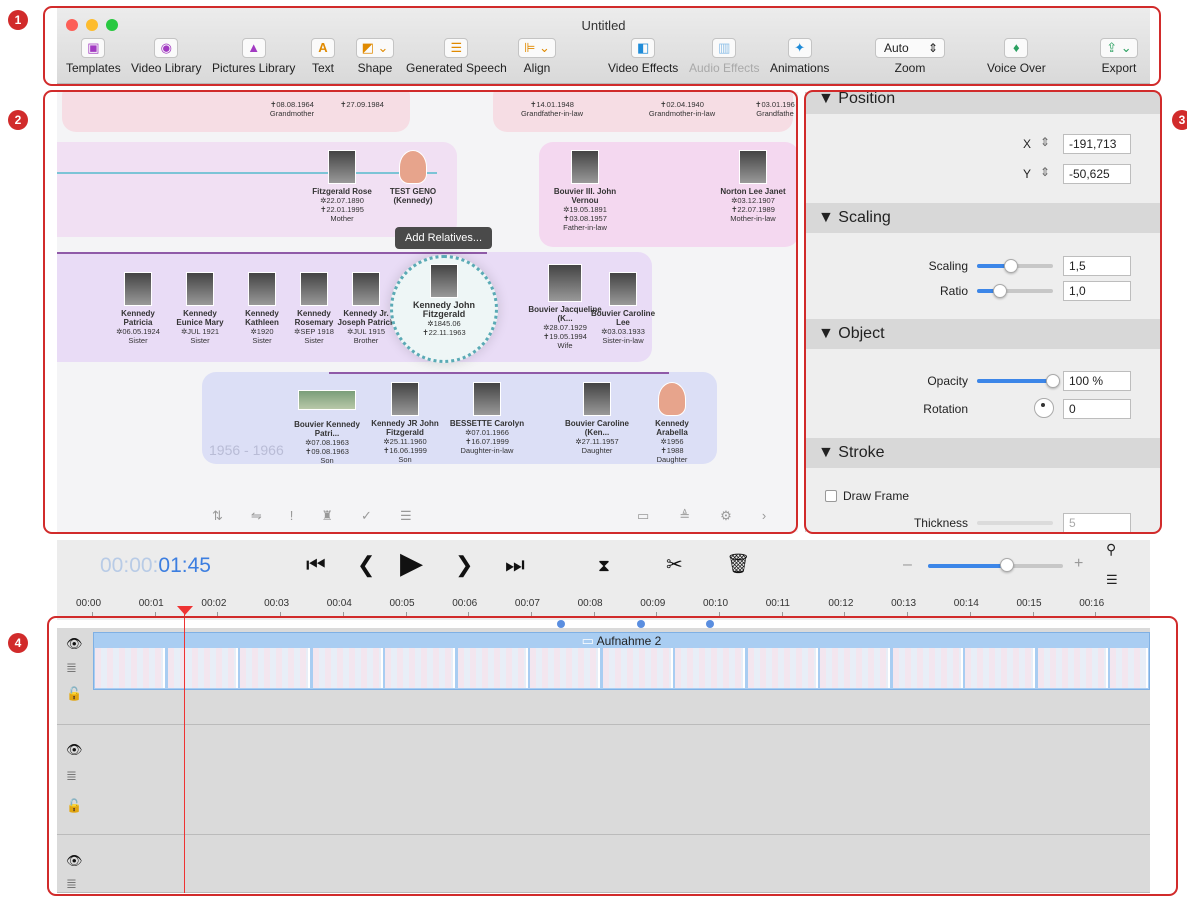 This screenshot has width=1187, height=897. Describe the element at coordinates (674, 564) in the screenshot. I see `scissors-icon: ✂` at that location.